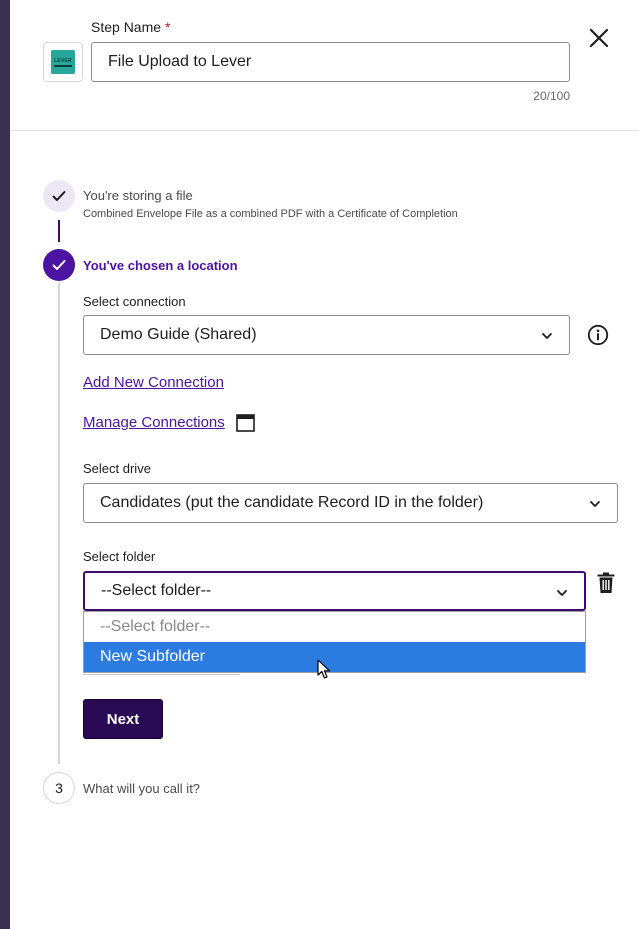  Describe the element at coordinates (334, 627) in the screenshot. I see `folder-option-placeholder: --Select folder--` at that location.